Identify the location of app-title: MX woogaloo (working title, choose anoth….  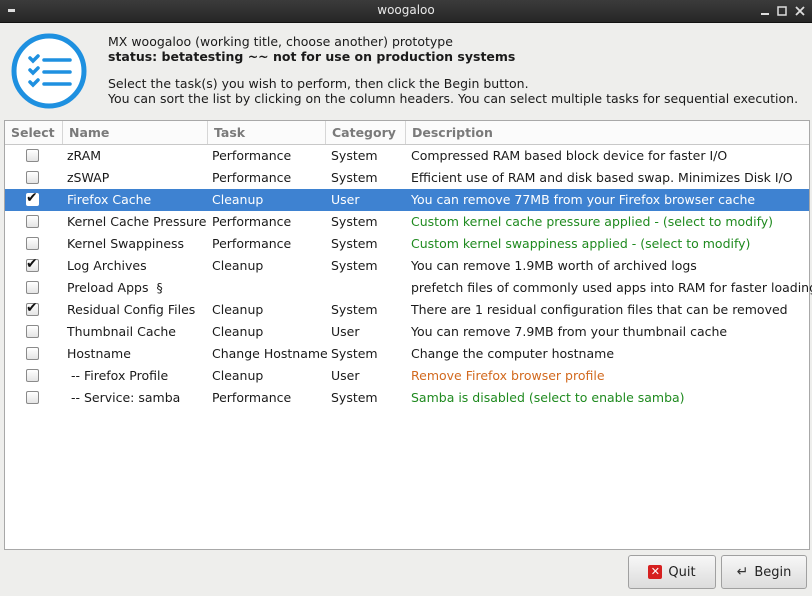
(280, 41).